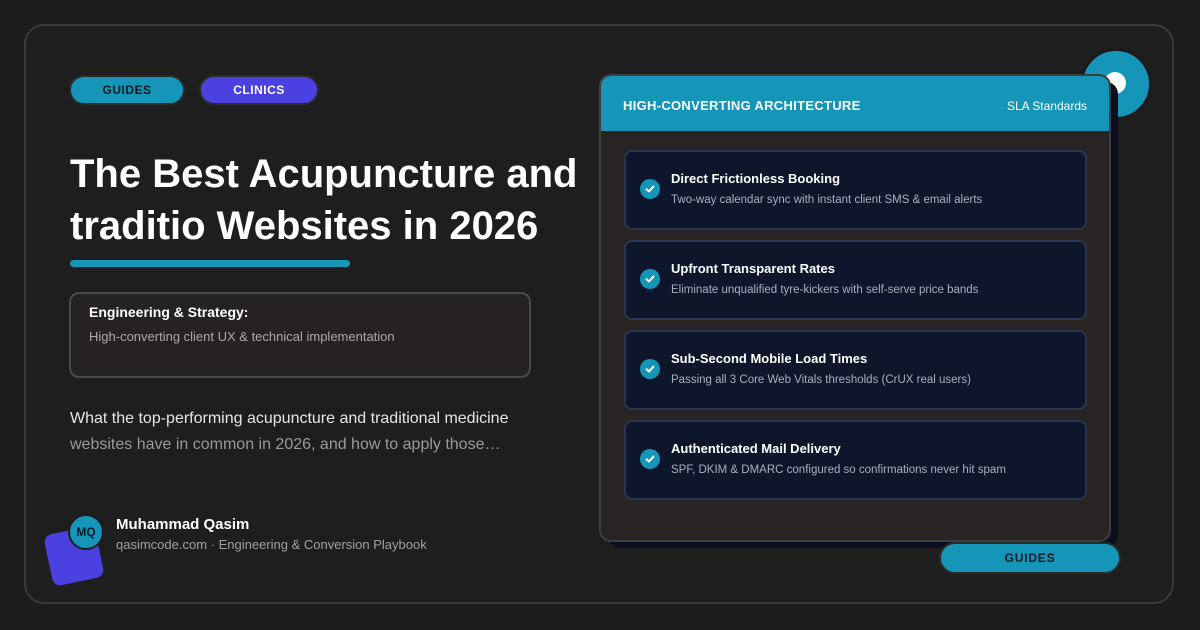 Image resolution: width=1200 pixels, height=630 pixels. I want to click on title-line-1: The Best Acupuncture and, so click(324, 174).